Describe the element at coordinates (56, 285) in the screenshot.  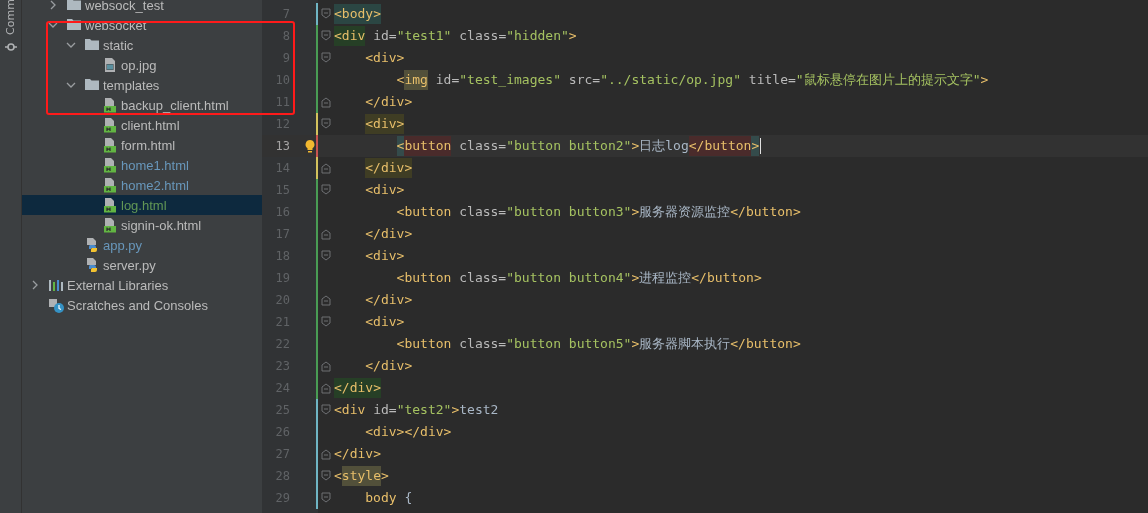
I see `library-icon` at that location.